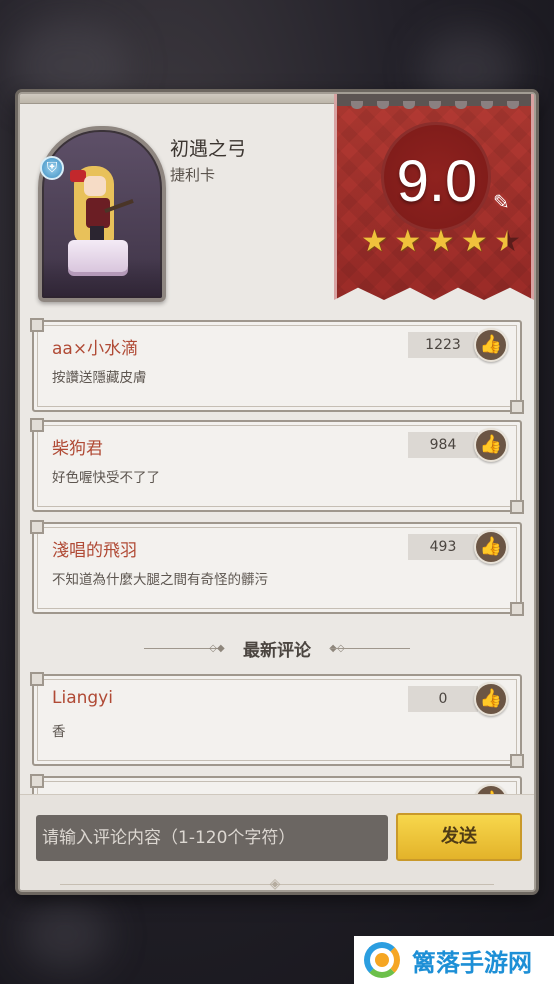  Describe the element at coordinates (217, 648) in the screenshot. I see `ornament-icon: ◇◆` at that location.